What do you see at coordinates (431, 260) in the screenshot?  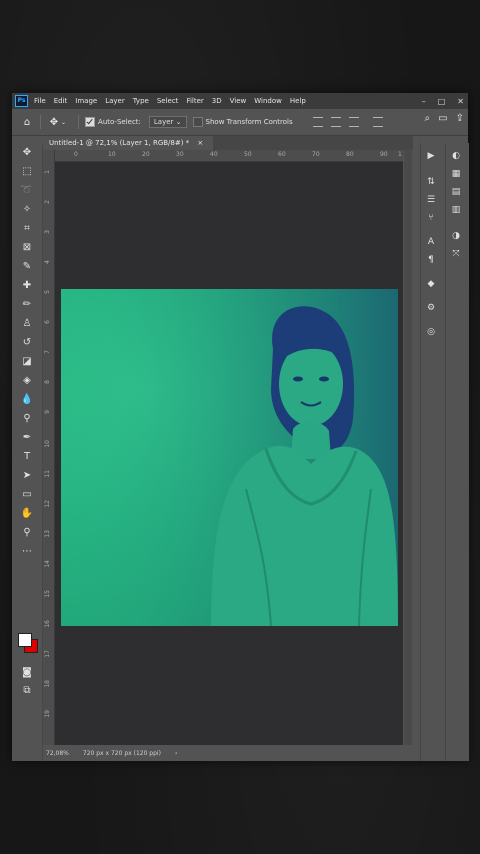 I see `paragraph-icon: ¶` at bounding box center [431, 260].